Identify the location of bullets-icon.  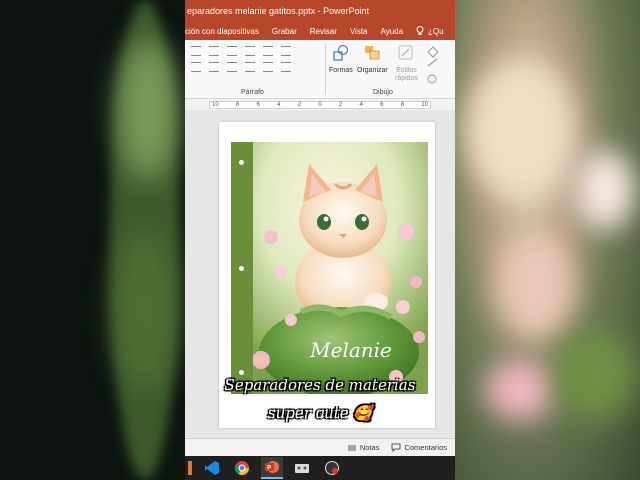
(196, 51).